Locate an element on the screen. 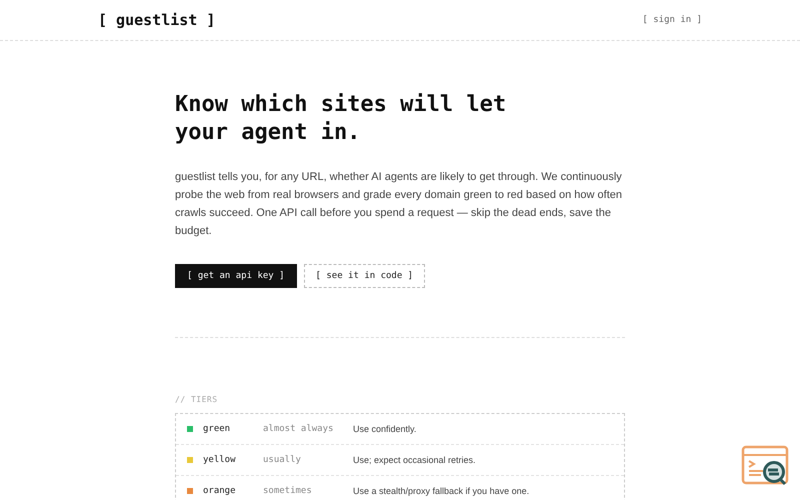 The height and width of the screenshot is (500, 800). hero-description: guestlist tells you, for any URL, whether AI agents are likely to get through. We continuously probe the web from real browsers and grade every domain green to red based on how often crawls succeed. One API call before you spend a request — skip the dead ends, save the budget. is located at coordinates (399, 204).